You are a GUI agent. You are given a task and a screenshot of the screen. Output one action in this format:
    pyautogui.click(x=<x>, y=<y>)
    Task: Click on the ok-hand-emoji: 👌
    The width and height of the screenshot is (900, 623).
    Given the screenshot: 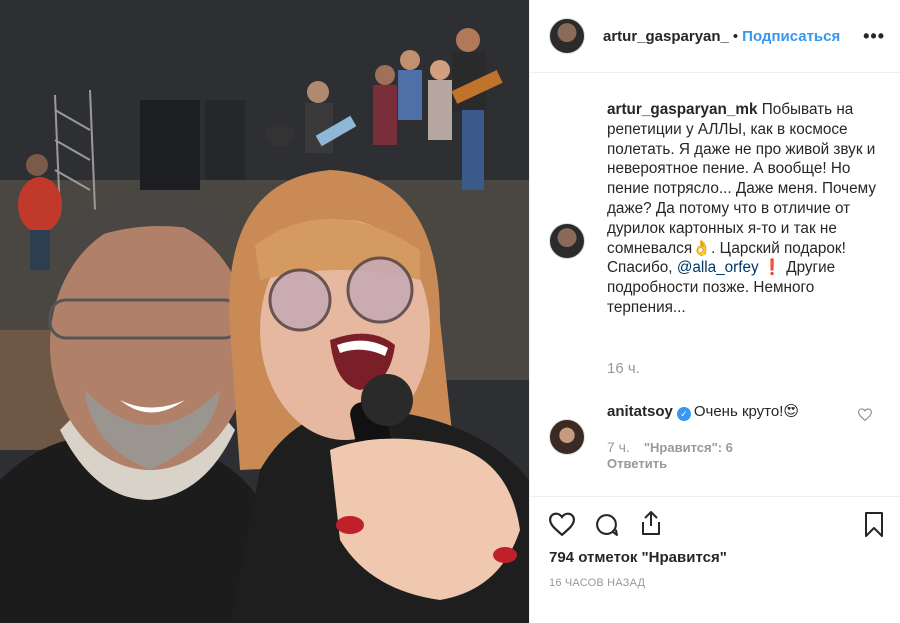 What is the action you would take?
    pyautogui.click(x=702, y=248)
    